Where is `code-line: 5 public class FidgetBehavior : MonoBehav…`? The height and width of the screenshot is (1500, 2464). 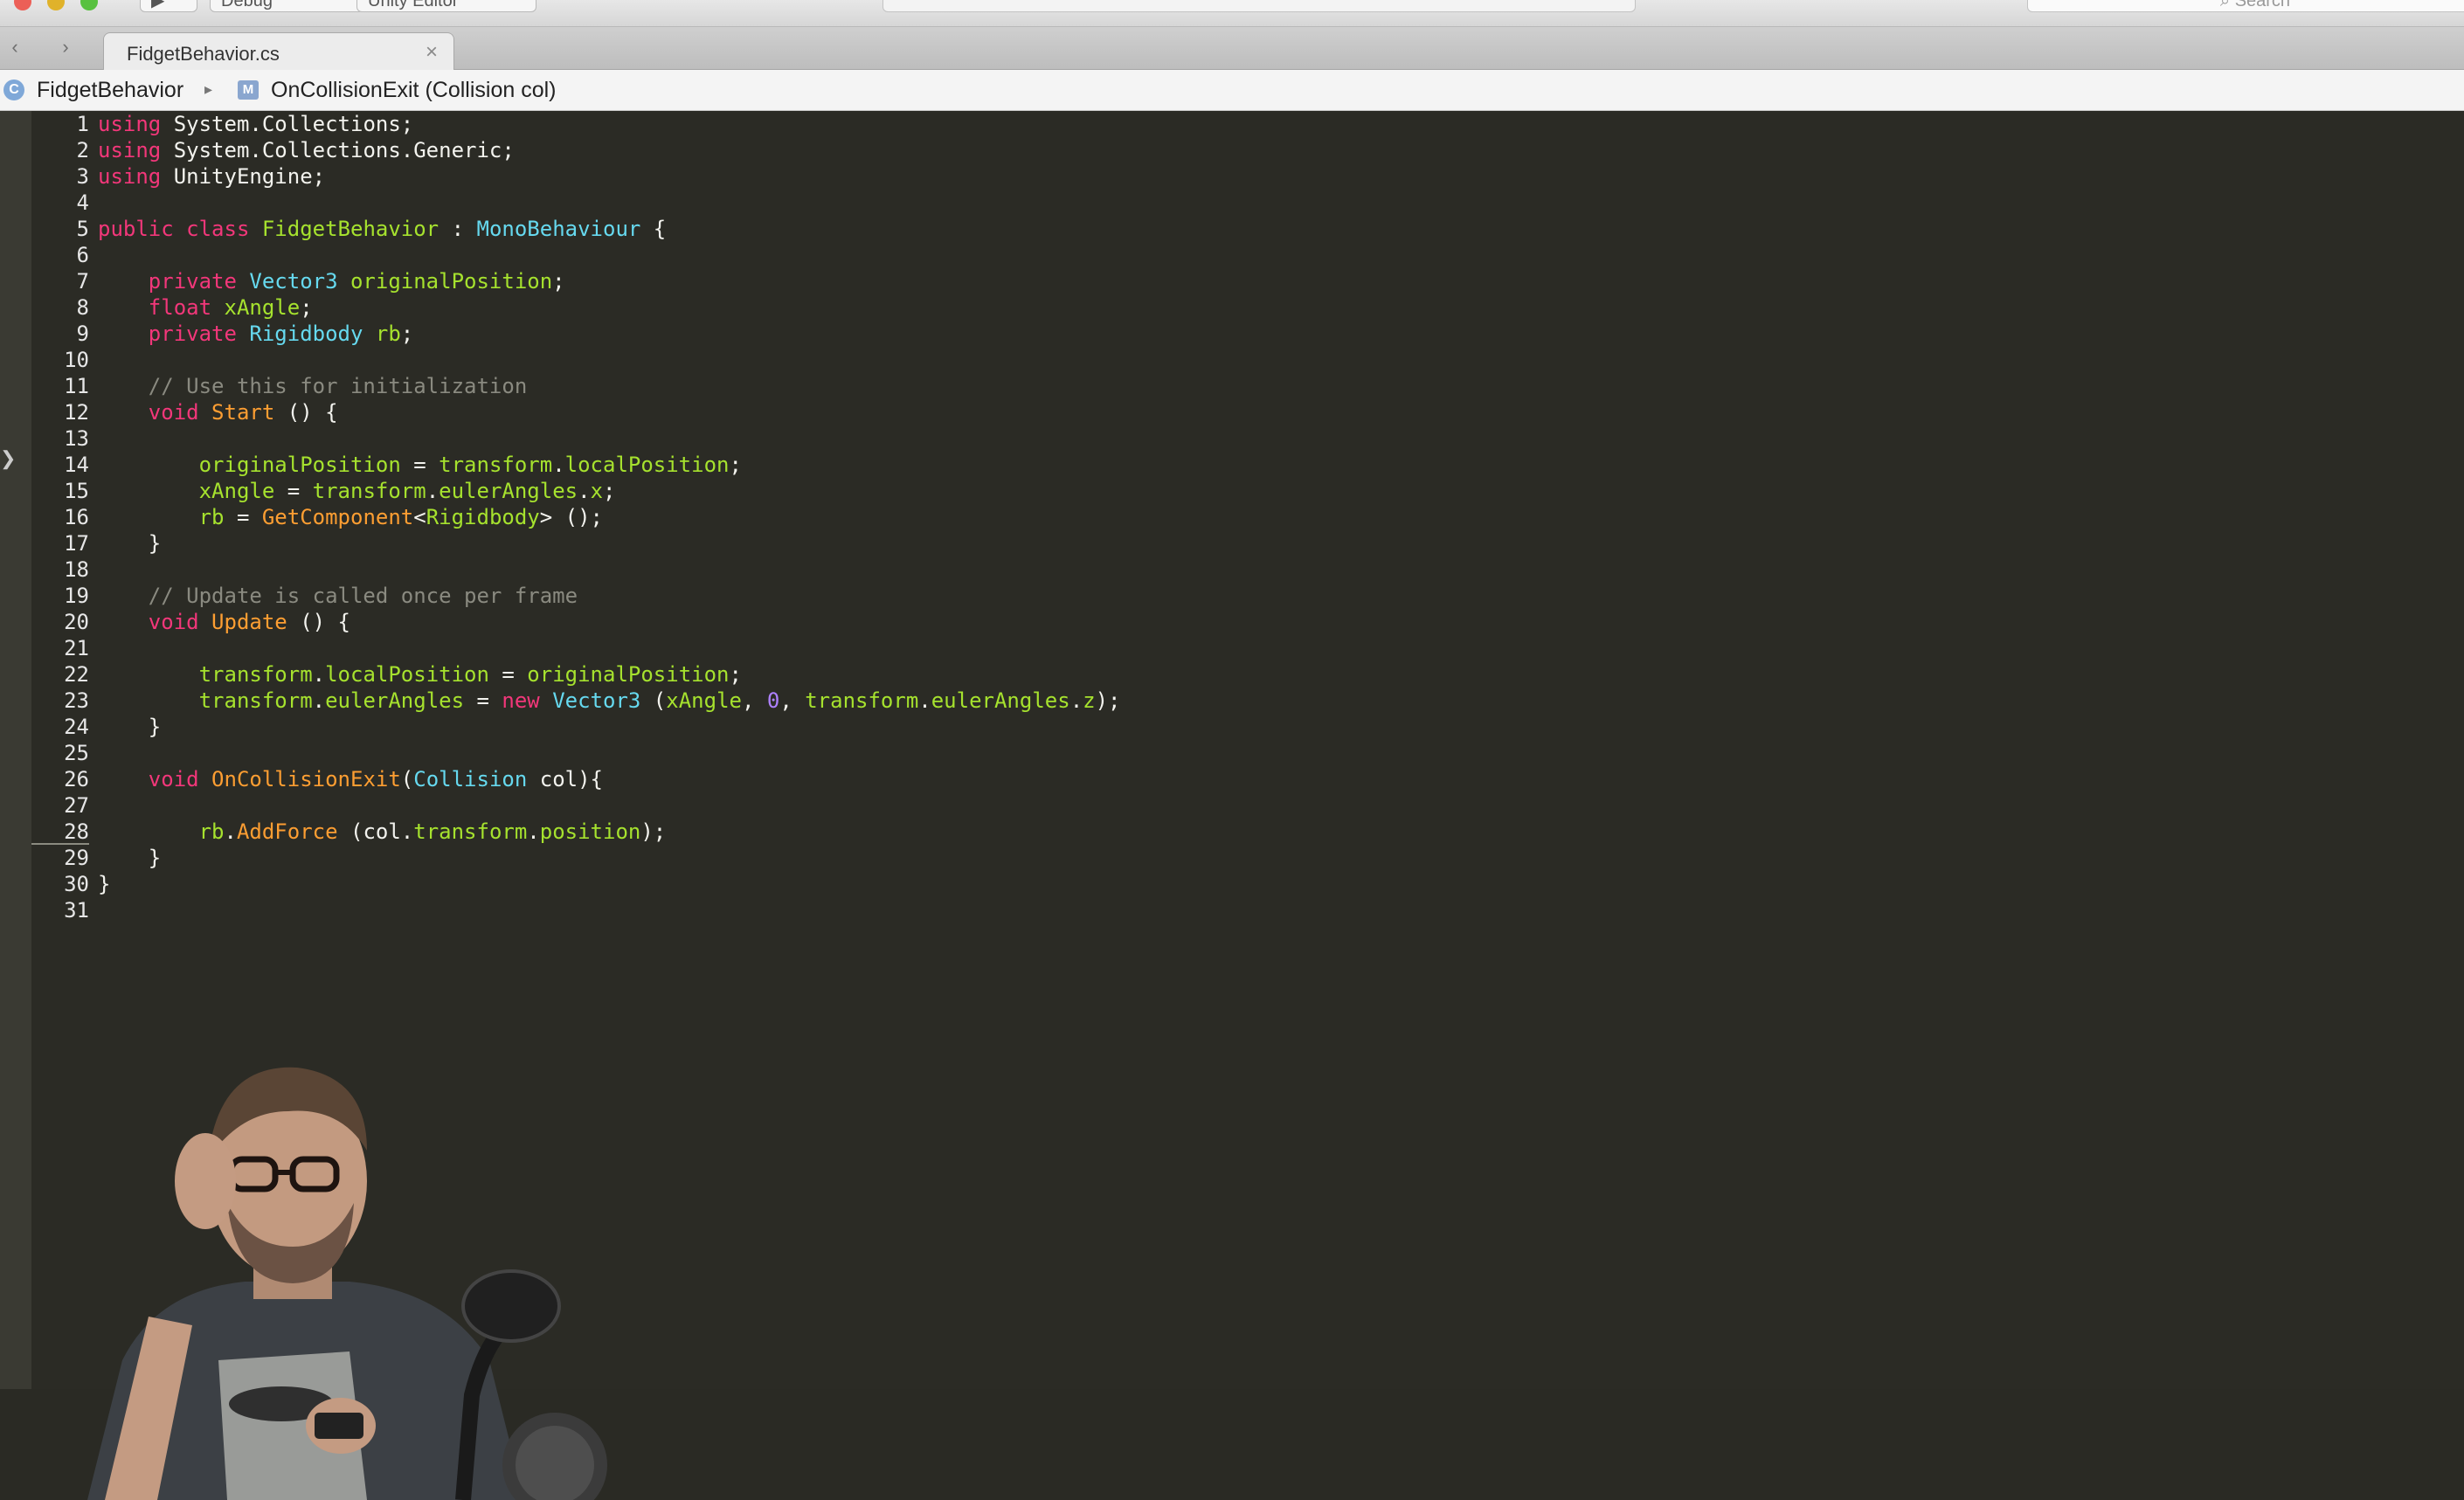
code-line: 5 public class FidgetBehavior : MonoBehav… is located at coordinates (349, 229).